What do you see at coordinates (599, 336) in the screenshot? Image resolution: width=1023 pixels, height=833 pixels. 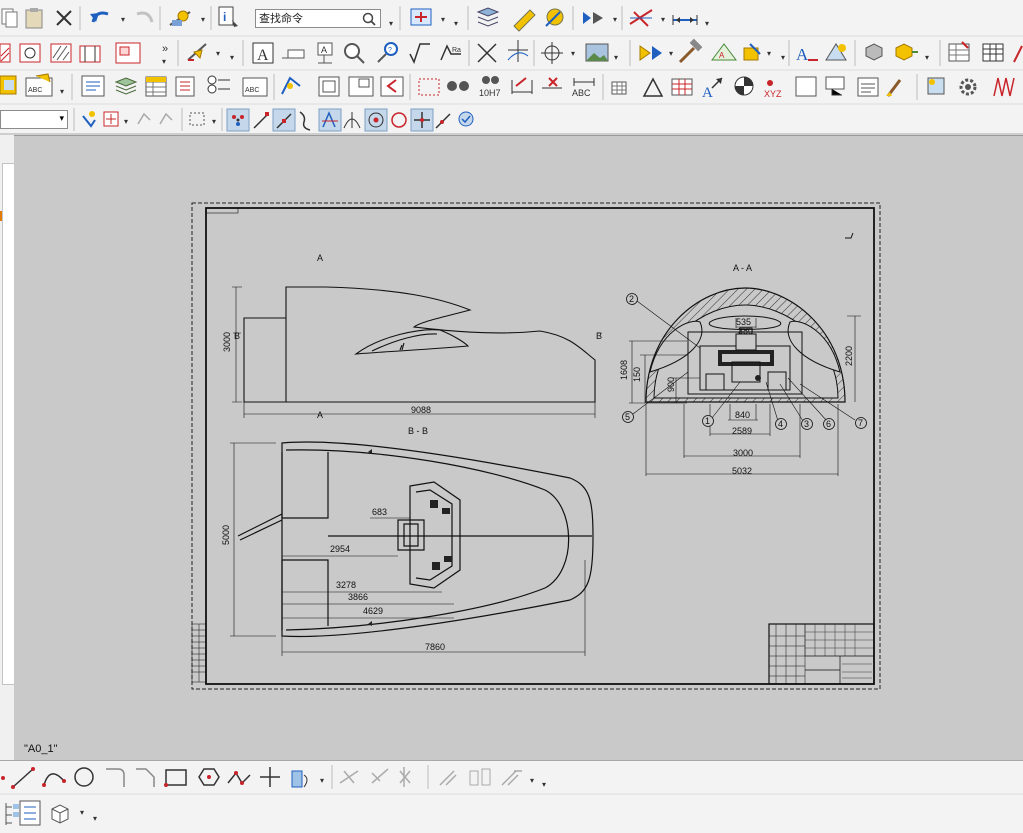 I see `section-mark-b-right: B` at bounding box center [599, 336].